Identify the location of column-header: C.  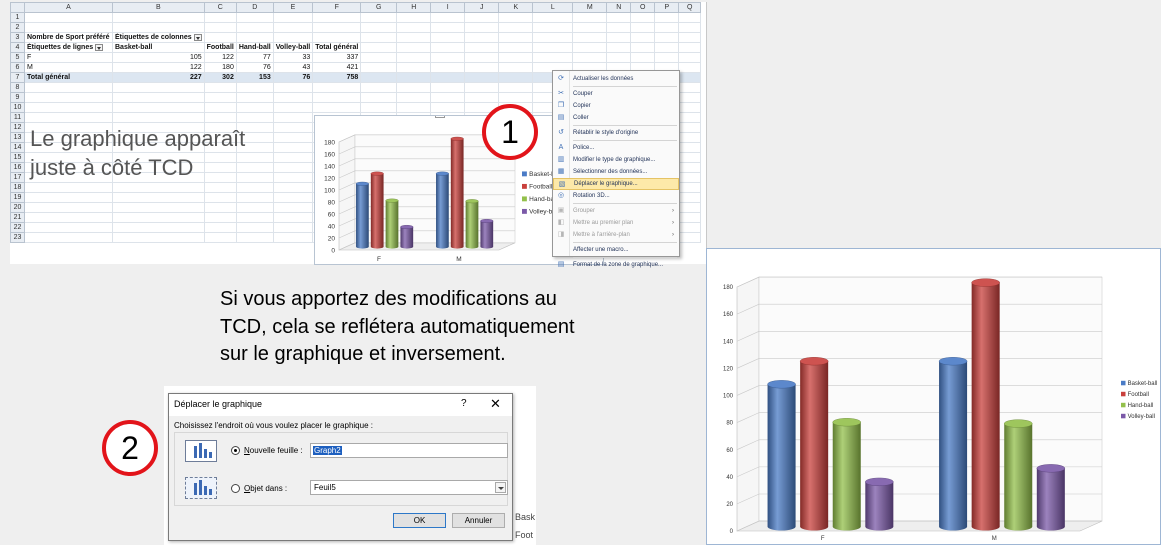
(220, 7).